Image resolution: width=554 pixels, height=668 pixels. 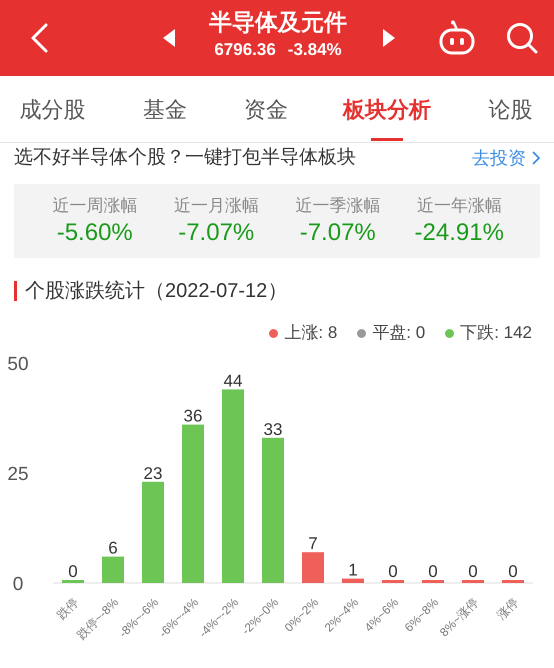 I want to click on tab: 成分股, so click(x=52, y=109).